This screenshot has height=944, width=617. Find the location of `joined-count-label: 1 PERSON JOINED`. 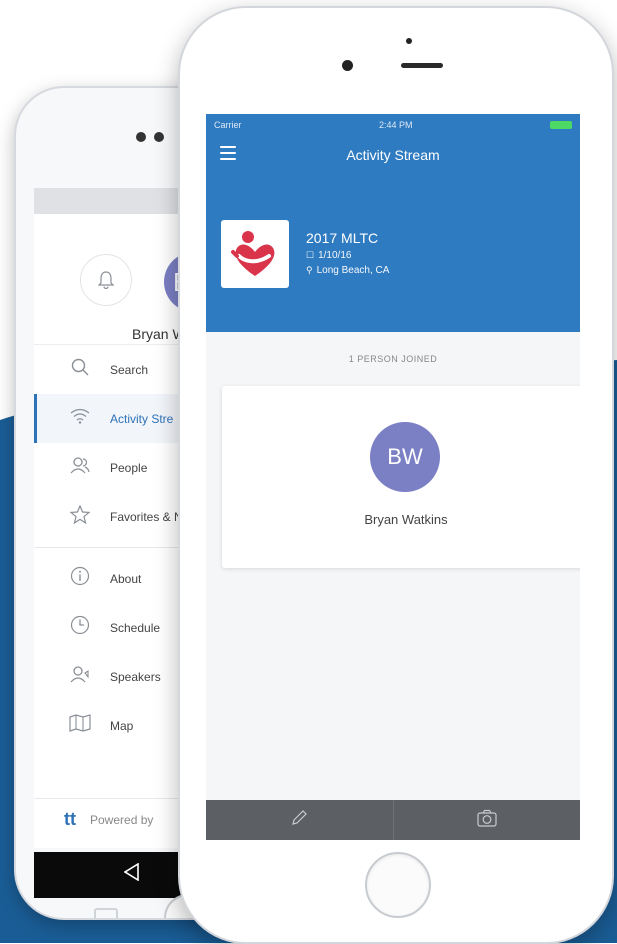

joined-count-label: 1 PERSON JOINED is located at coordinates (393, 359).